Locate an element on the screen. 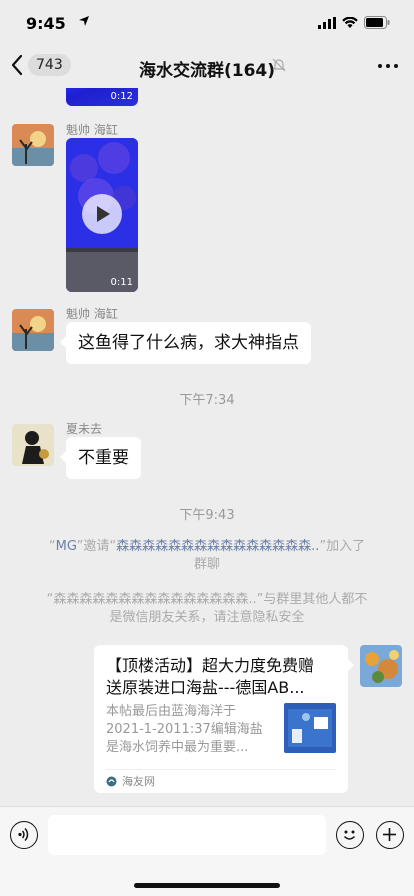 The image size is (414, 896). card-thumbnail-image is located at coordinates (310, 728).